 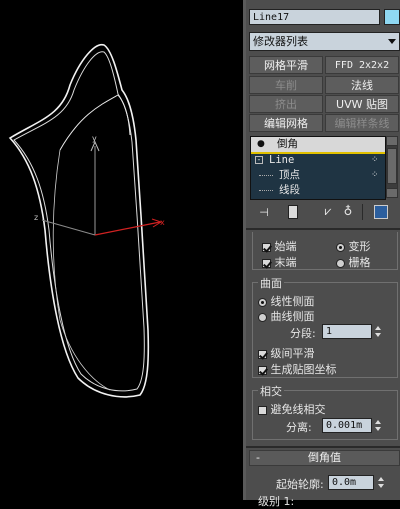 I want to click on smooth-across-levels-checkbox, so click(x=262, y=354).